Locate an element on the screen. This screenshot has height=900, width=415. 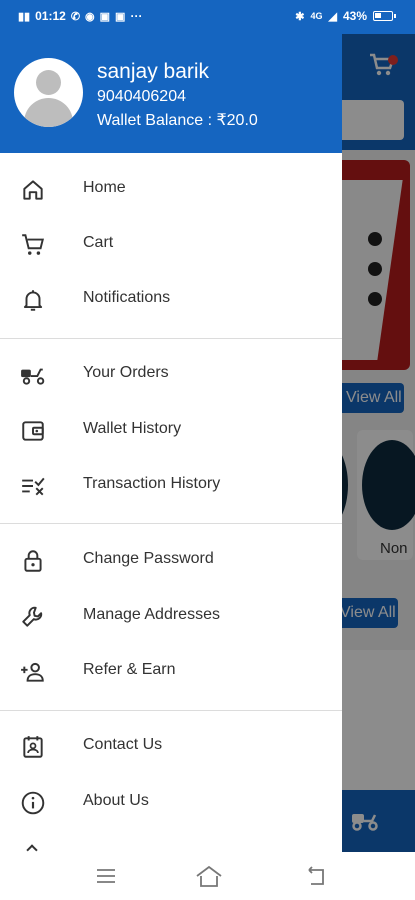
menu-item-about-us: About Us is located at coordinates (171, 802).